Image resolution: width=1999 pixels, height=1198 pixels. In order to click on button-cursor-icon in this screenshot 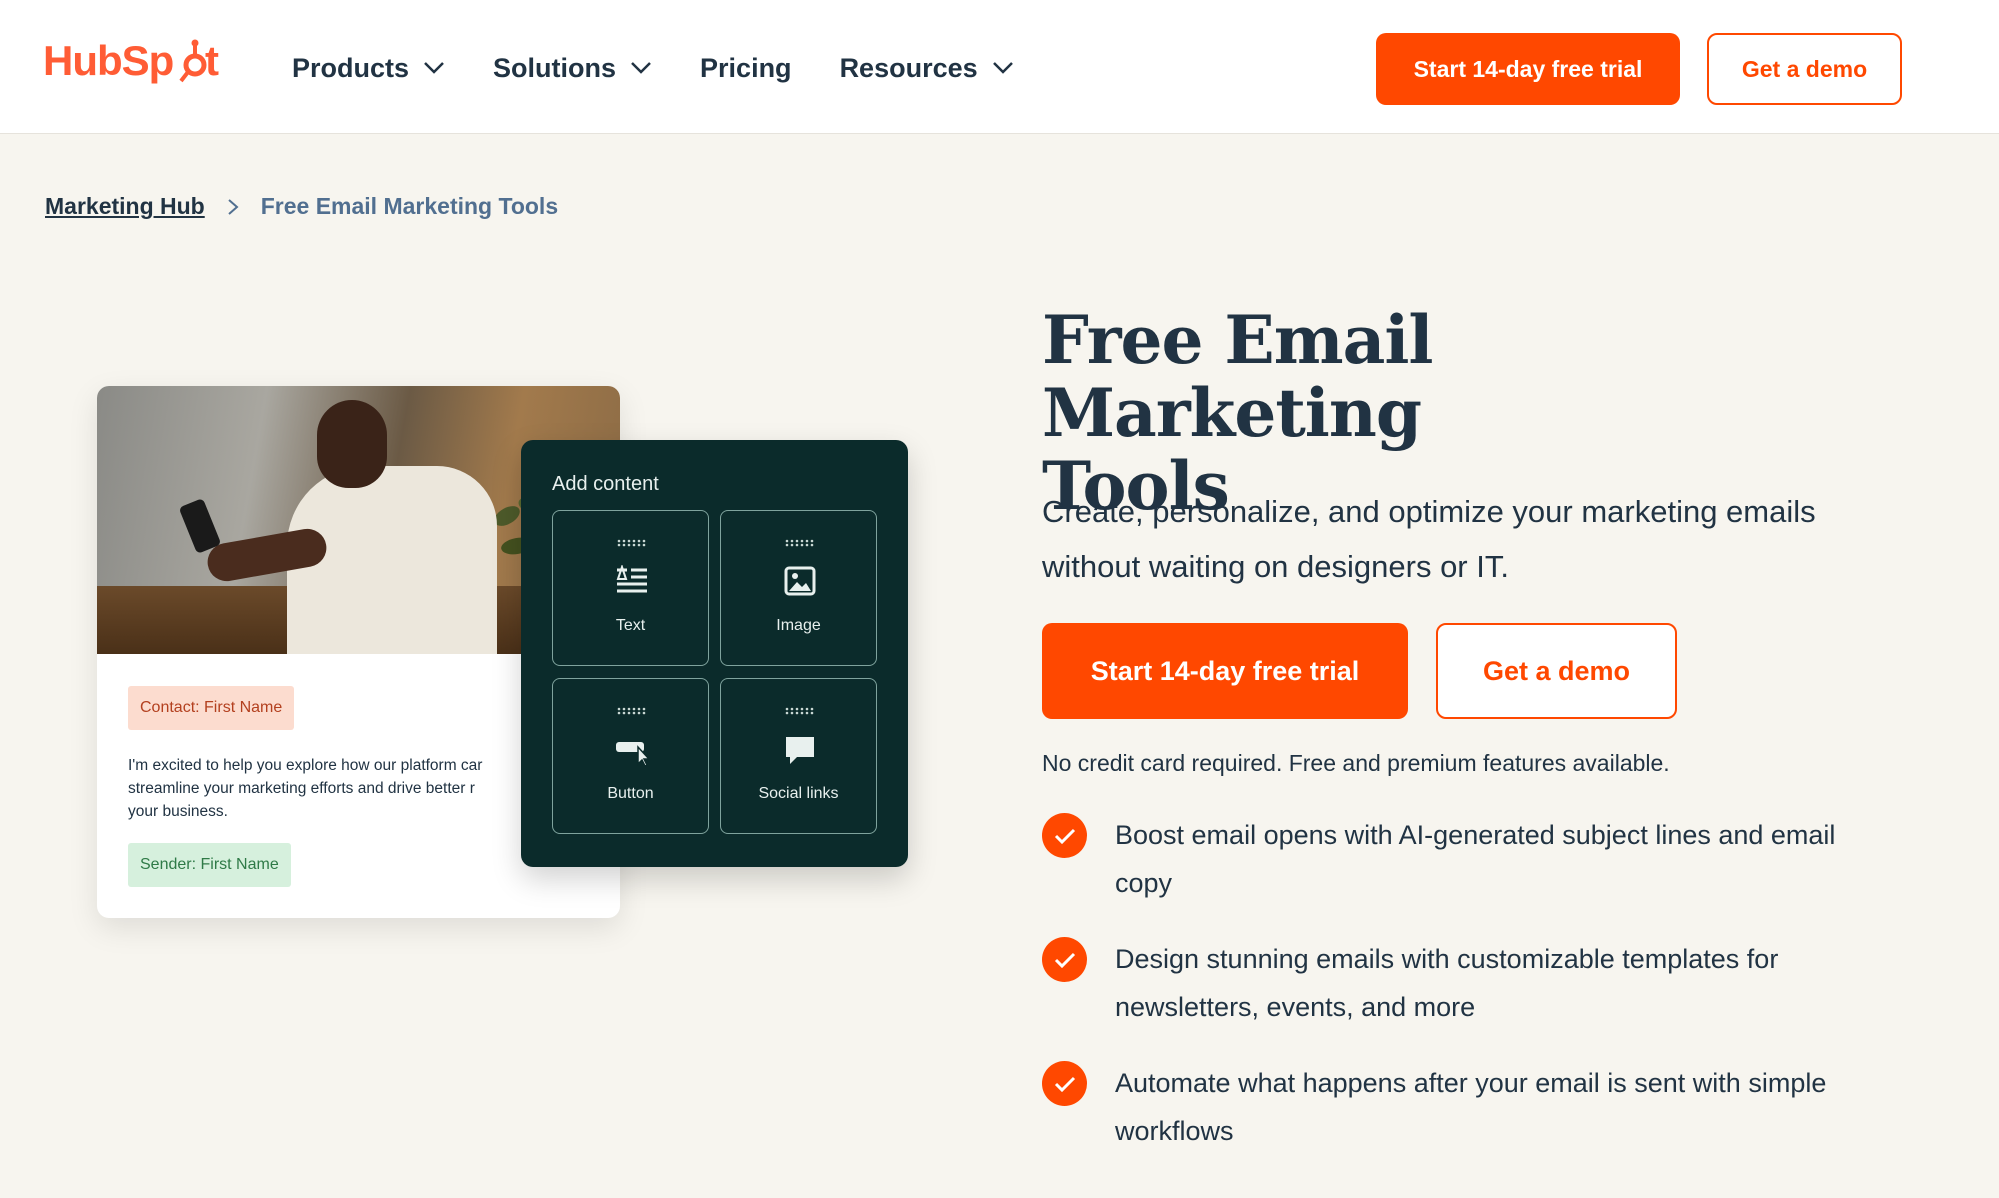, I will do `click(632, 754)`.